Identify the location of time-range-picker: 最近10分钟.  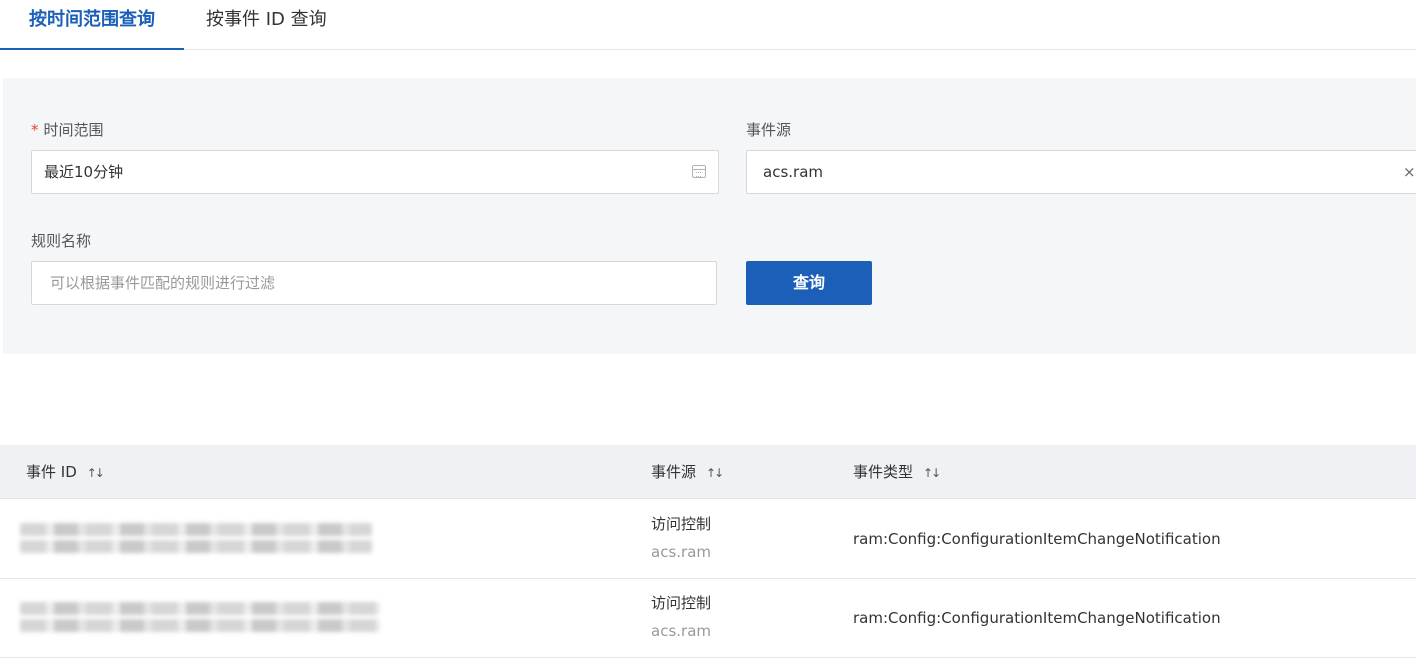
(375, 172).